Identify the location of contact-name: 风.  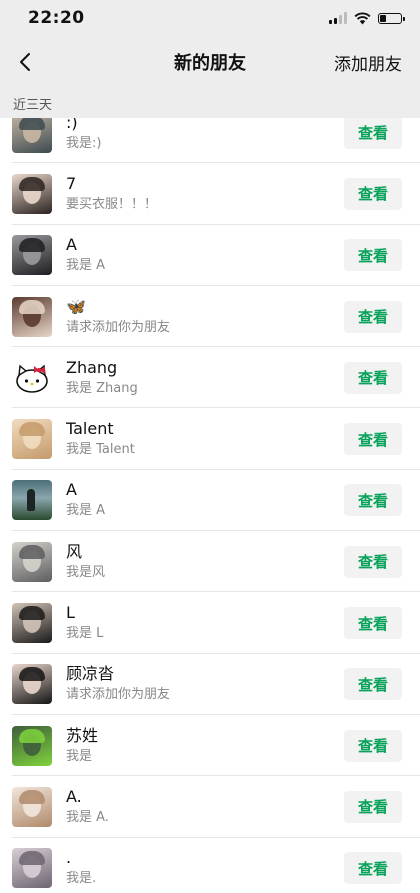
(74, 551).